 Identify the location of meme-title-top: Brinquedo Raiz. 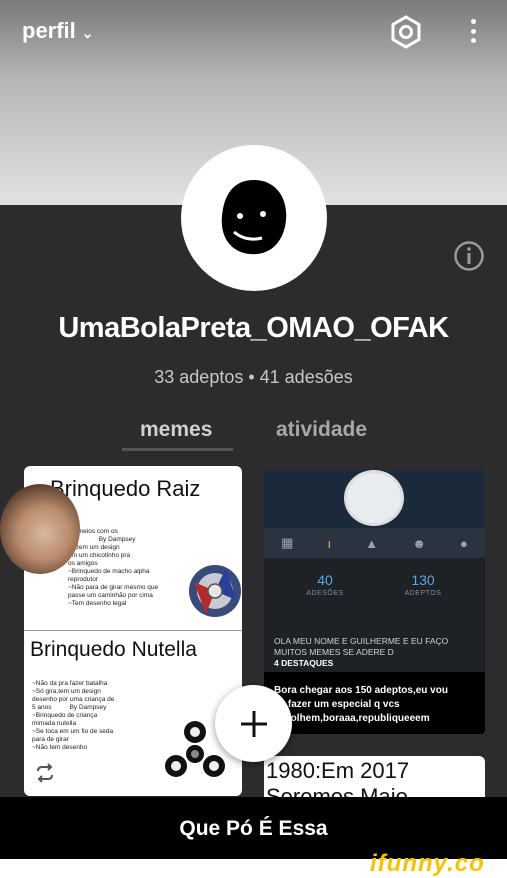
(125, 488).